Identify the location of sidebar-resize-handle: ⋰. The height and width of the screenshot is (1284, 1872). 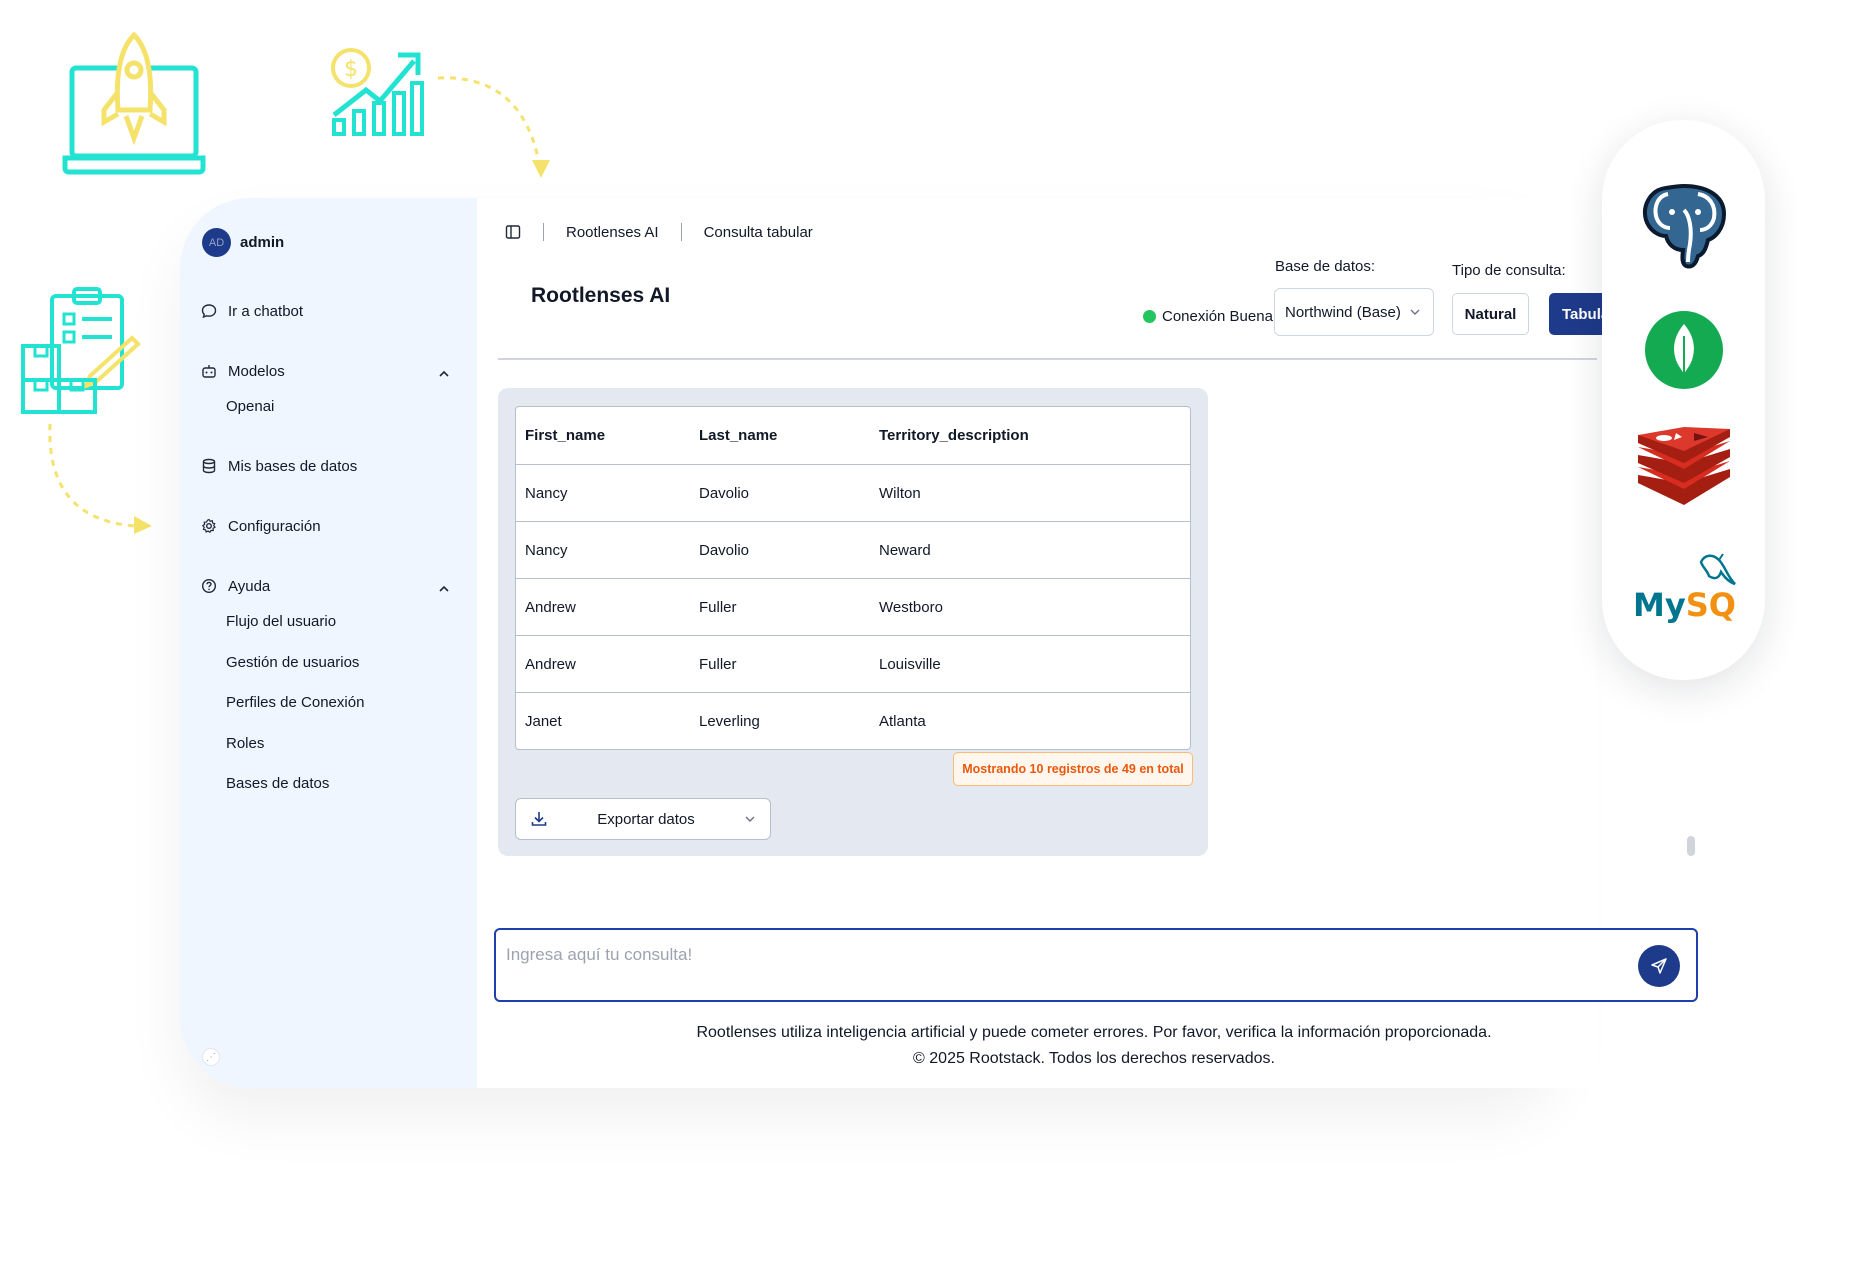
(211, 1057).